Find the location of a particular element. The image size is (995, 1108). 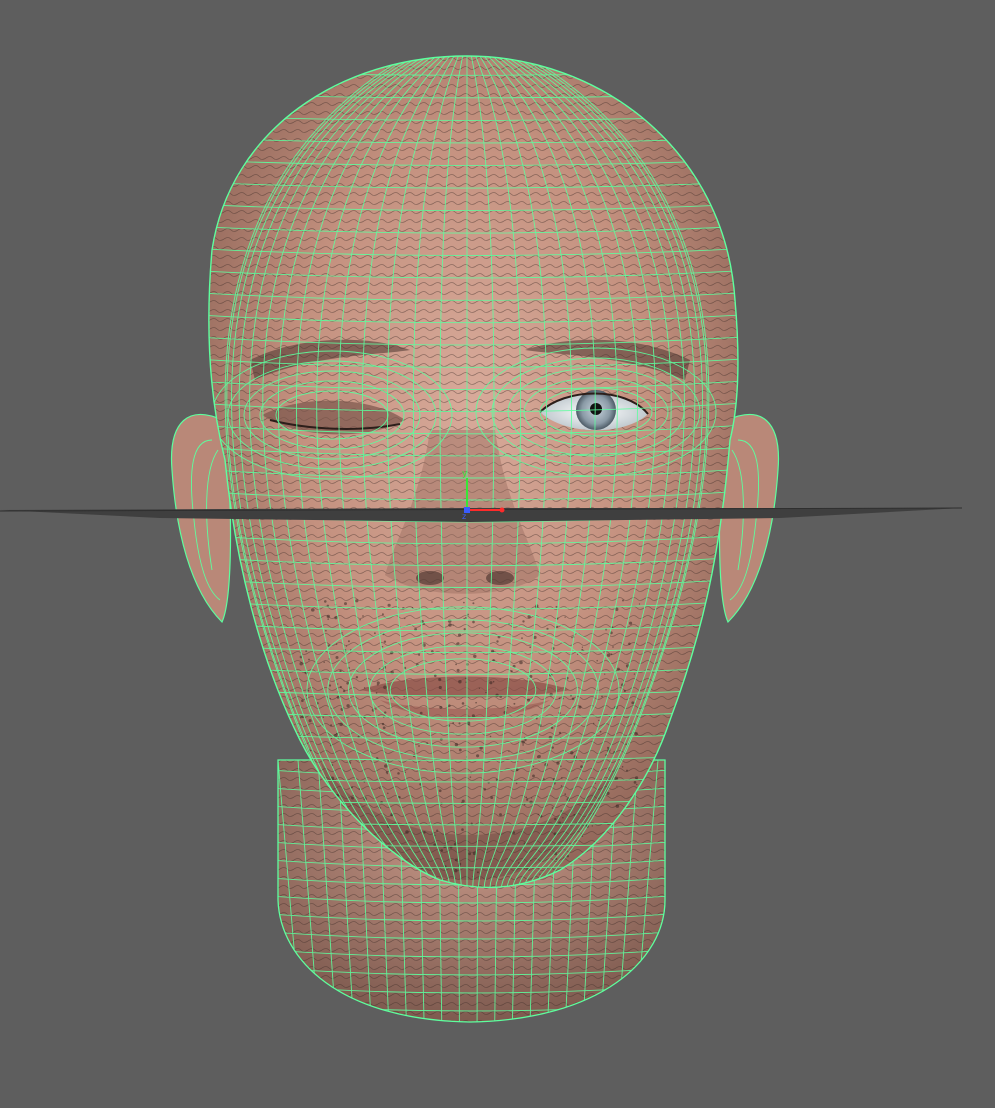

z-axis-label: z is located at coordinates (464, 516).